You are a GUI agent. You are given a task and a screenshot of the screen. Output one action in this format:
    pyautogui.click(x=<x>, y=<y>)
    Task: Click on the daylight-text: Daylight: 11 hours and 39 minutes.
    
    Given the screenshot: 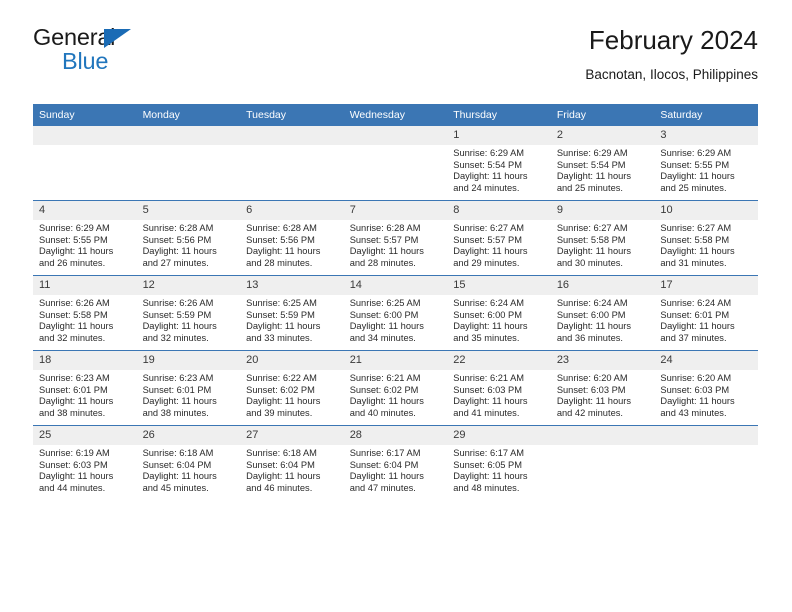 What is the action you would take?
    pyautogui.click(x=283, y=407)
    